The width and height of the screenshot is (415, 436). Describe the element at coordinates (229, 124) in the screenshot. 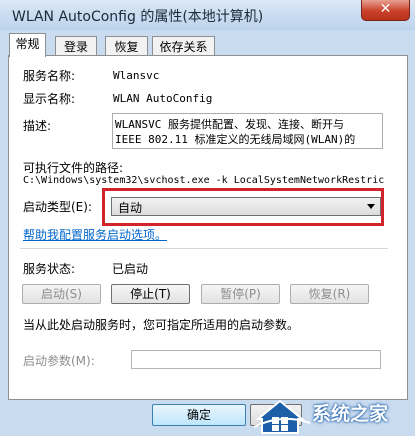

I see `description-line-1: WLANSVC 服务提供配置、发现、连接、断开与` at that location.